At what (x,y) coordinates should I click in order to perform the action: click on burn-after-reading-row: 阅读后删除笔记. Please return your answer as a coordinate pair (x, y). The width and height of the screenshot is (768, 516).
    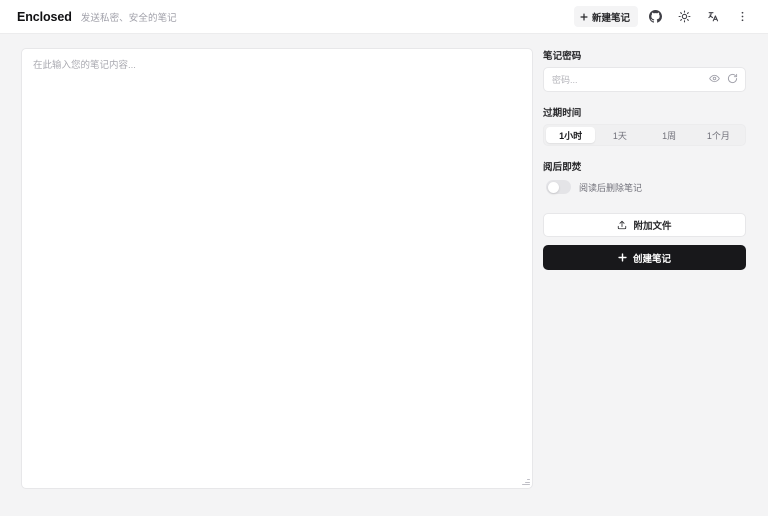
    Looking at the image, I should click on (644, 187).